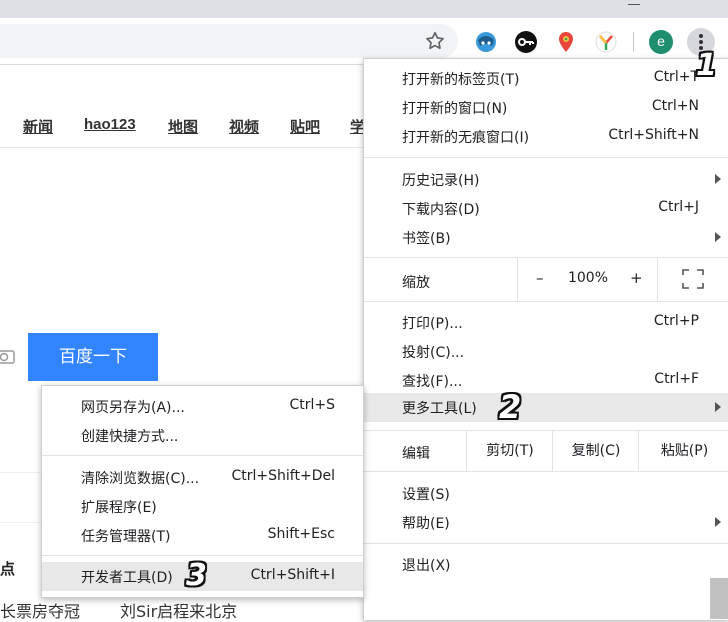  What do you see at coordinates (364, 9) in the screenshot?
I see `title-bar` at bounding box center [364, 9].